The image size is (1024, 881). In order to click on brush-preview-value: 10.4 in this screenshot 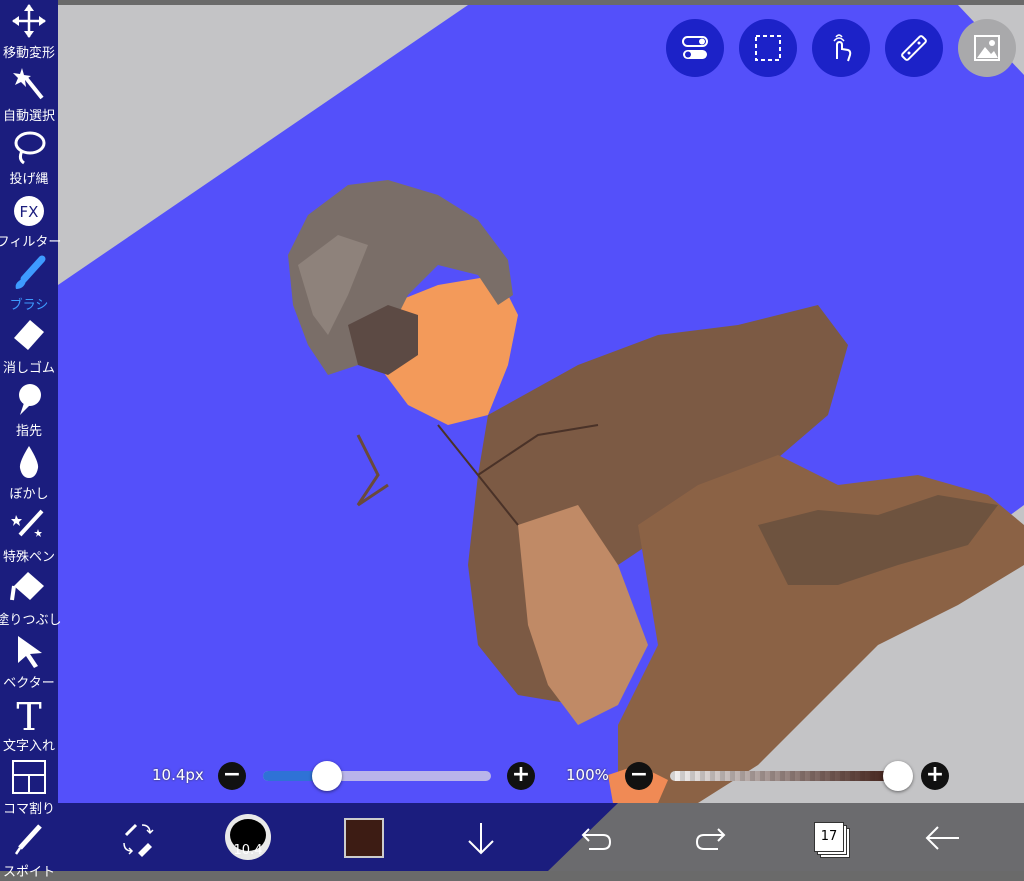, I will do `click(248, 850)`.